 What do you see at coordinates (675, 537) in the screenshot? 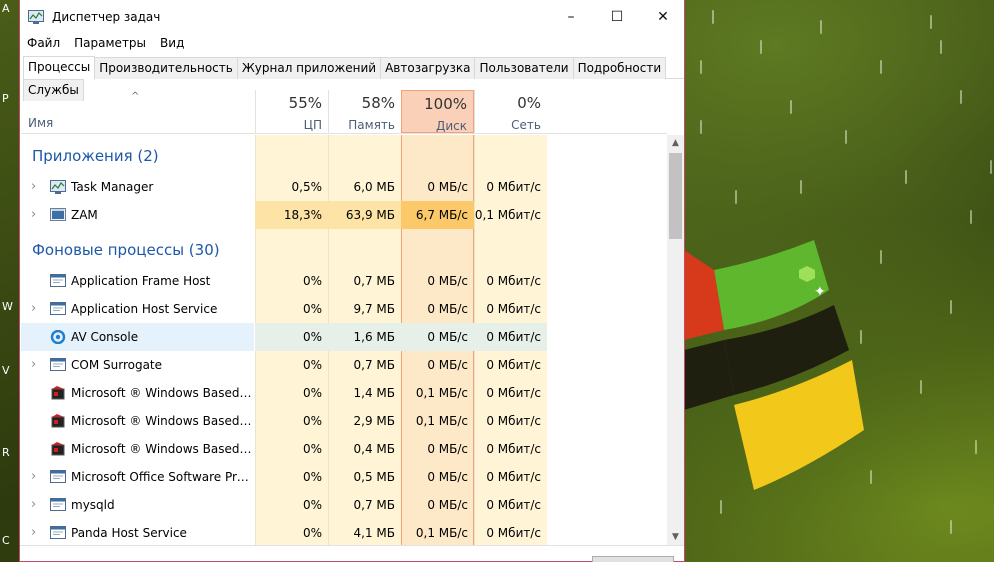
I see `scroll-down-icon: ▼` at bounding box center [675, 537].